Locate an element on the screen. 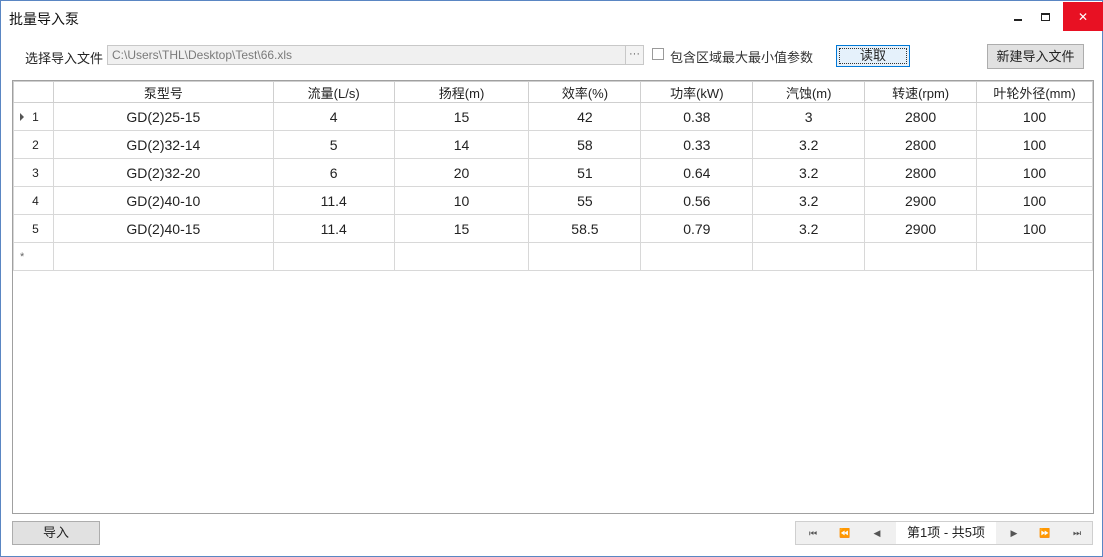 This screenshot has height=557, width=1103. column-header: 叶轮外径(mm) is located at coordinates (1034, 92).